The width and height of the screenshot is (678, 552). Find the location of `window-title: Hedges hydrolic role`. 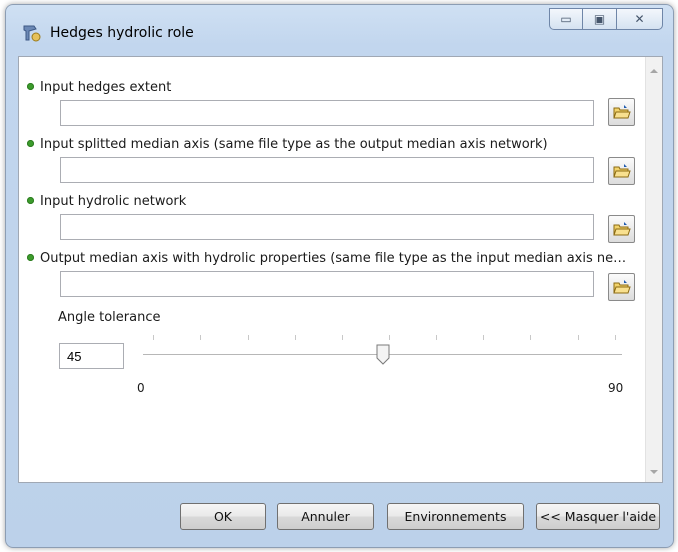

window-title: Hedges hydrolic role is located at coordinates (122, 33).